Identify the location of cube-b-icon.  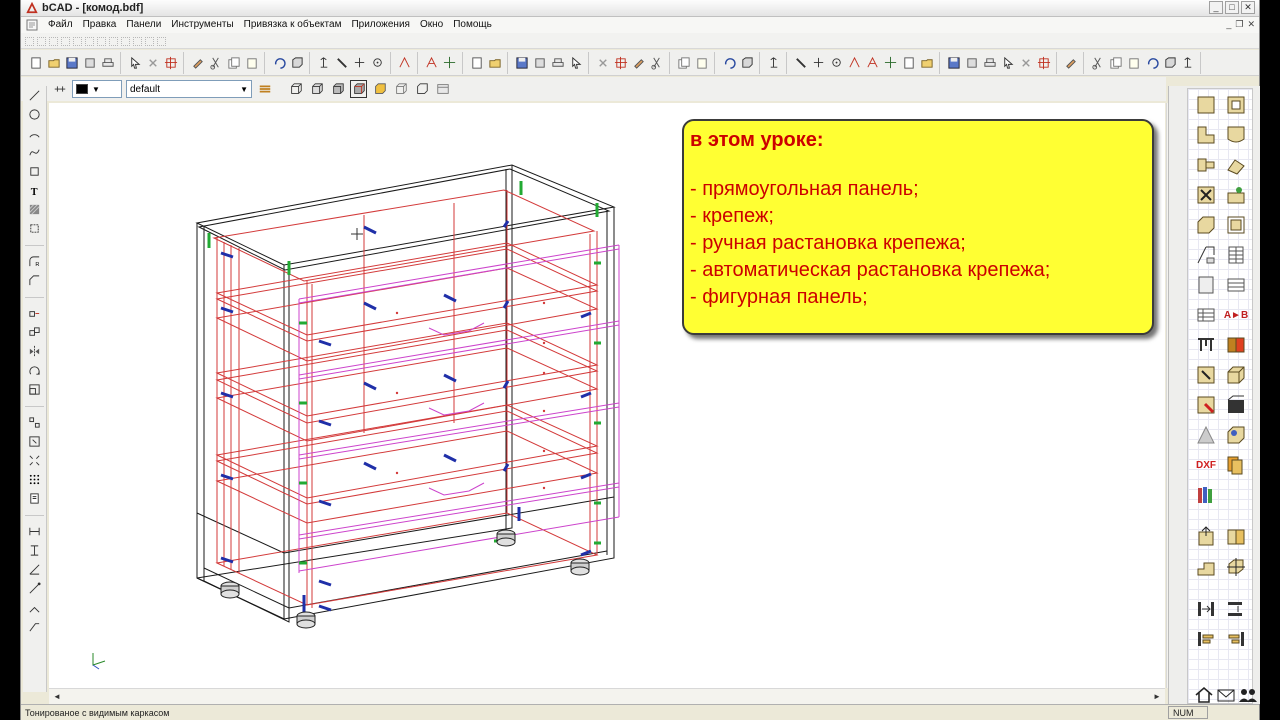
(539, 63).